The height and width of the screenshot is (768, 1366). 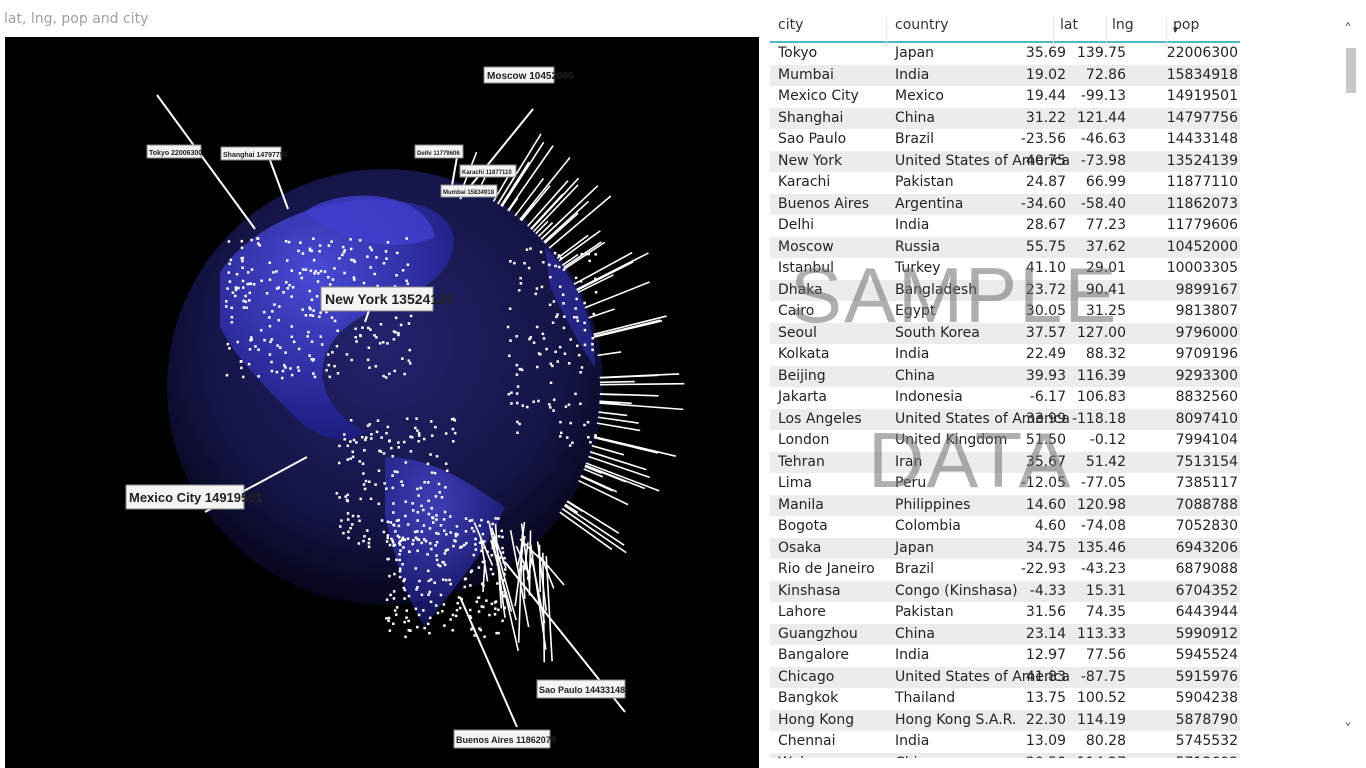 What do you see at coordinates (1103, 160) in the screenshot?
I see `cell-lng: -73.98` at bounding box center [1103, 160].